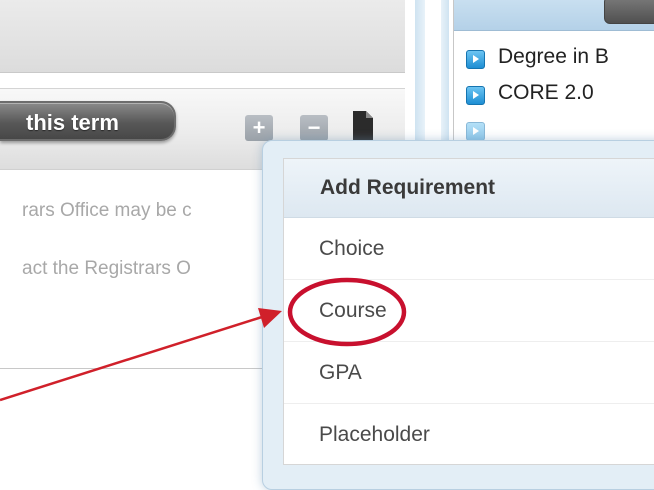 The image size is (654, 490). Describe the element at coordinates (629, 12) in the screenshot. I see `header-tab-button` at that location.